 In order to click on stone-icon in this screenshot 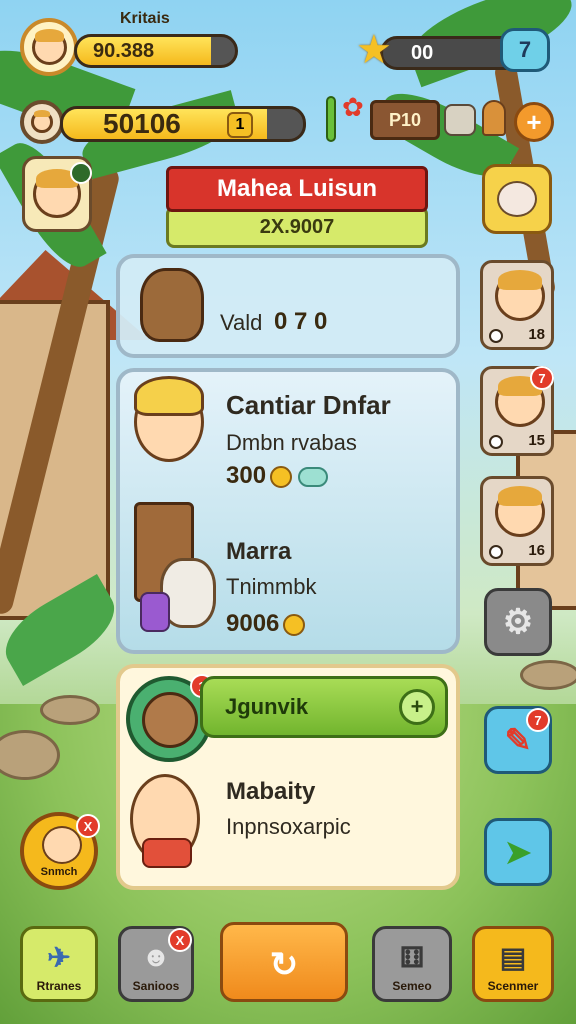, I will do `click(460, 120)`.